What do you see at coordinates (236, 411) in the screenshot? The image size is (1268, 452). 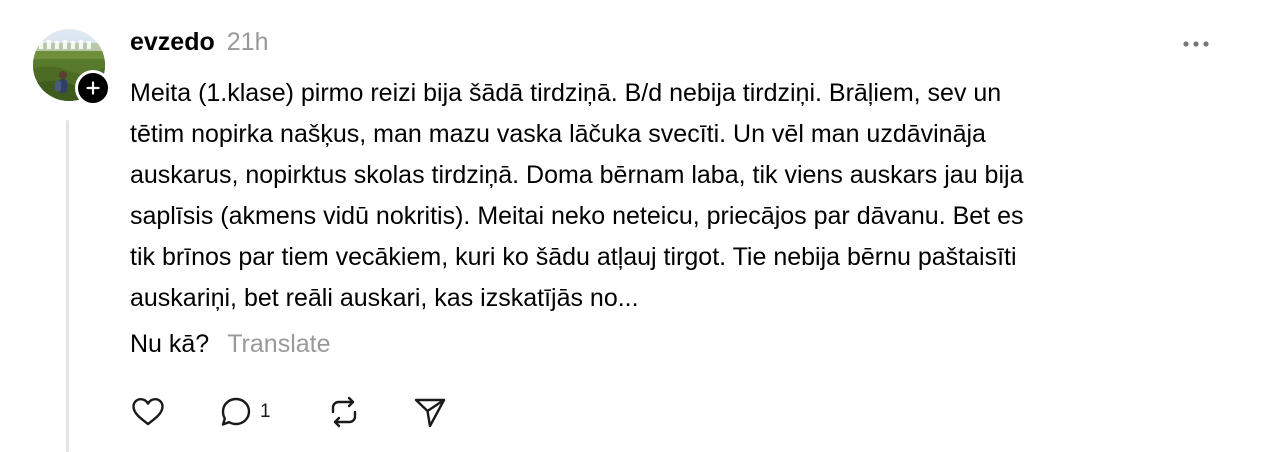 I see `comment-bubble-icon` at bounding box center [236, 411].